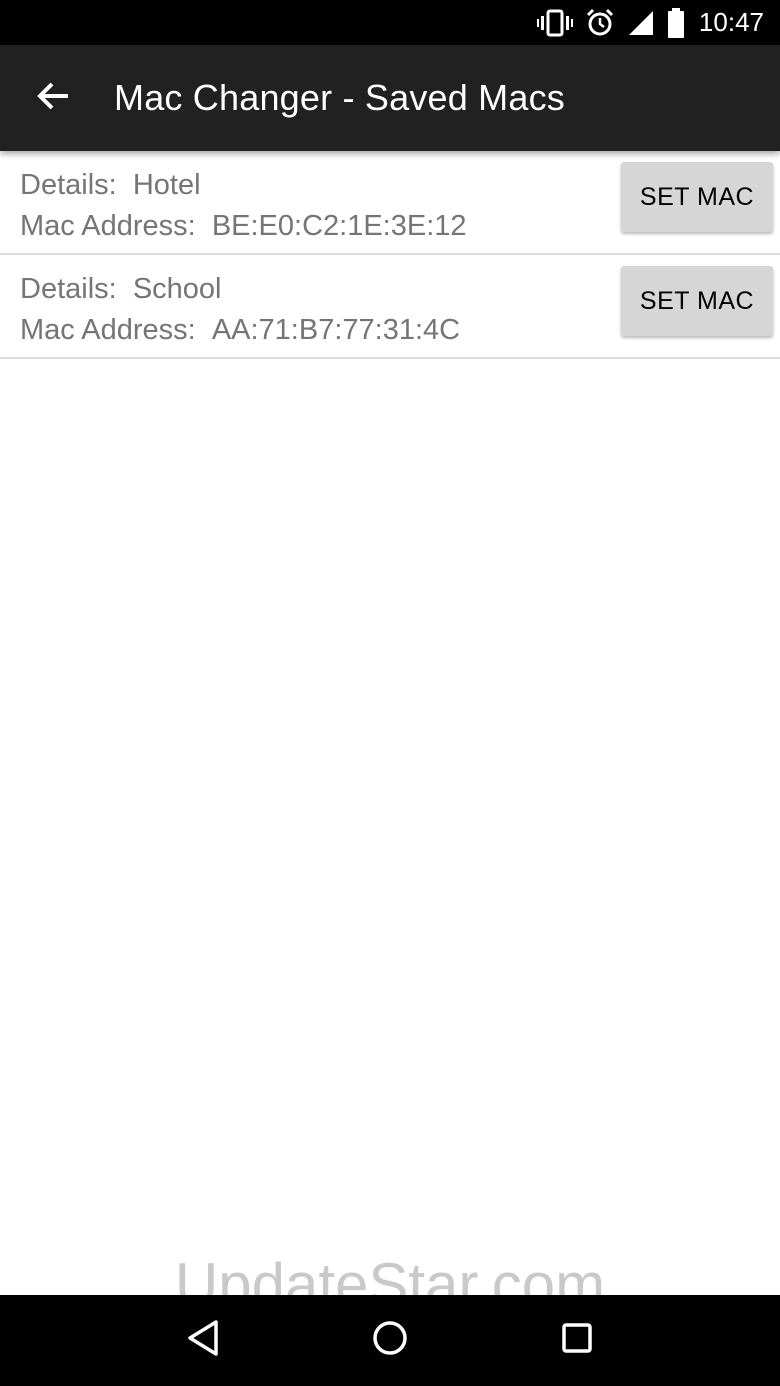  I want to click on mac-address-value: BE:E0:C2:1E:3E:12, so click(339, 226).